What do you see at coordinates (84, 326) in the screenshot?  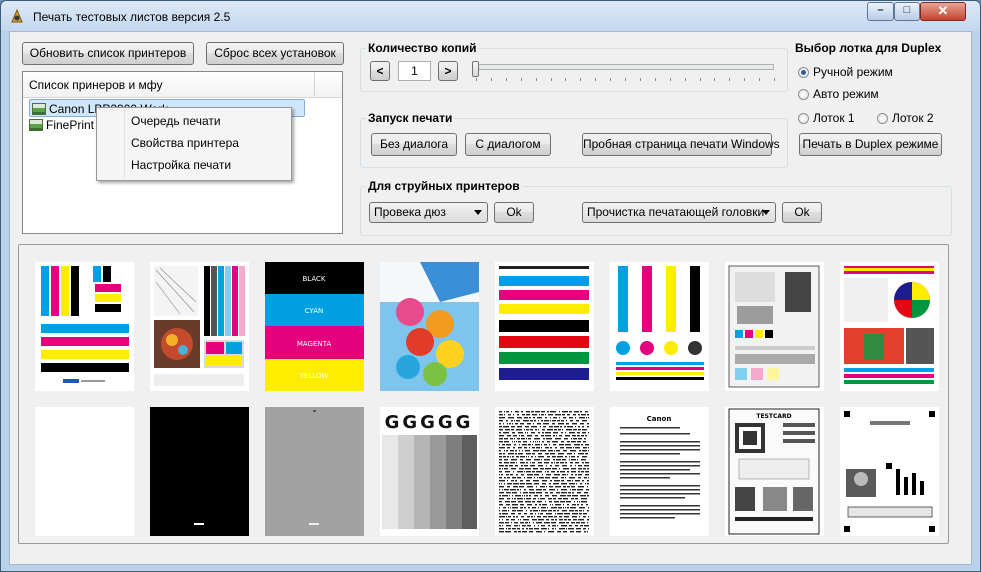 I see `thumb-cmyk-bars` at bounding box center [84, 326].